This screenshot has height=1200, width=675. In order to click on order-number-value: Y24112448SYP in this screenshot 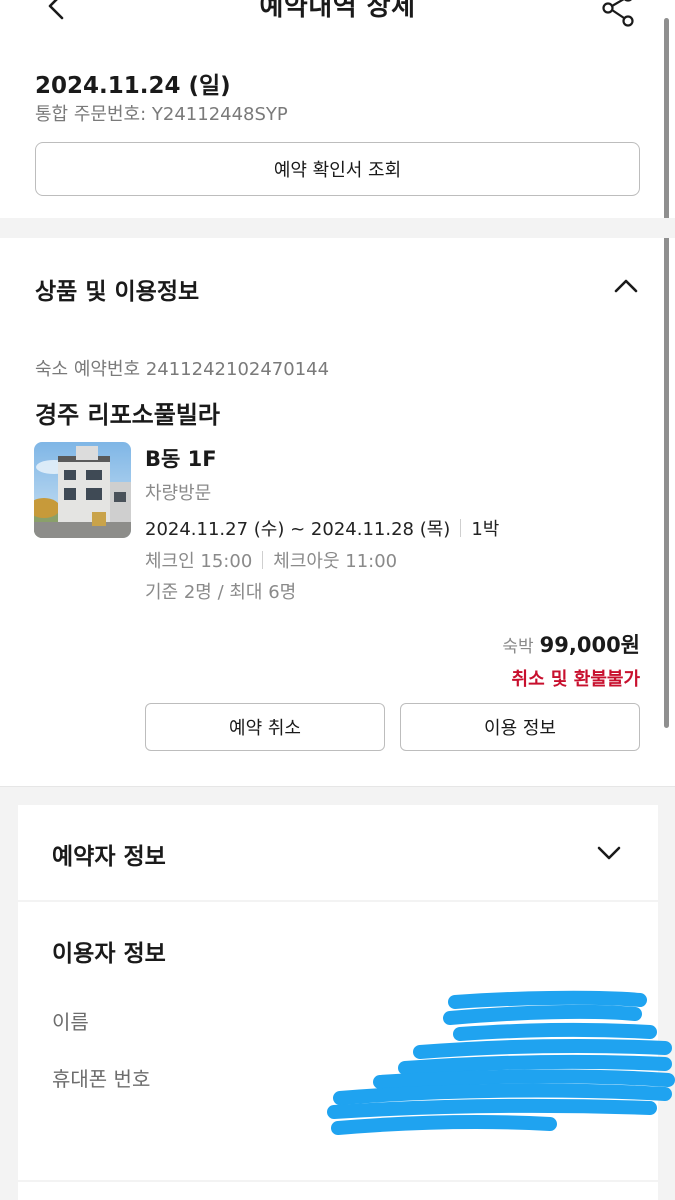, I will do `click(219, 114)`.